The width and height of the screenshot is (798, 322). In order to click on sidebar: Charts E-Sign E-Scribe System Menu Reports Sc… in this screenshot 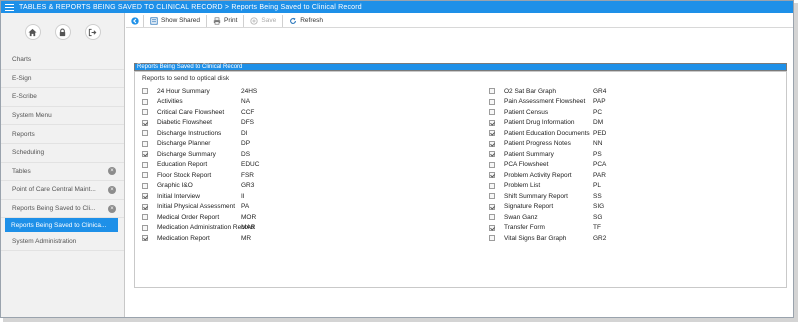, I will do `click(63, 165)`.